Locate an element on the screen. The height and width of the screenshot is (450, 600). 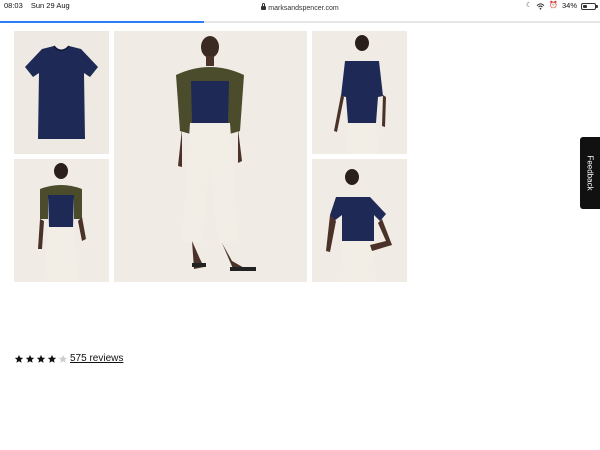
product-image-shirt-flatlay is located at coordinates (61, 92).